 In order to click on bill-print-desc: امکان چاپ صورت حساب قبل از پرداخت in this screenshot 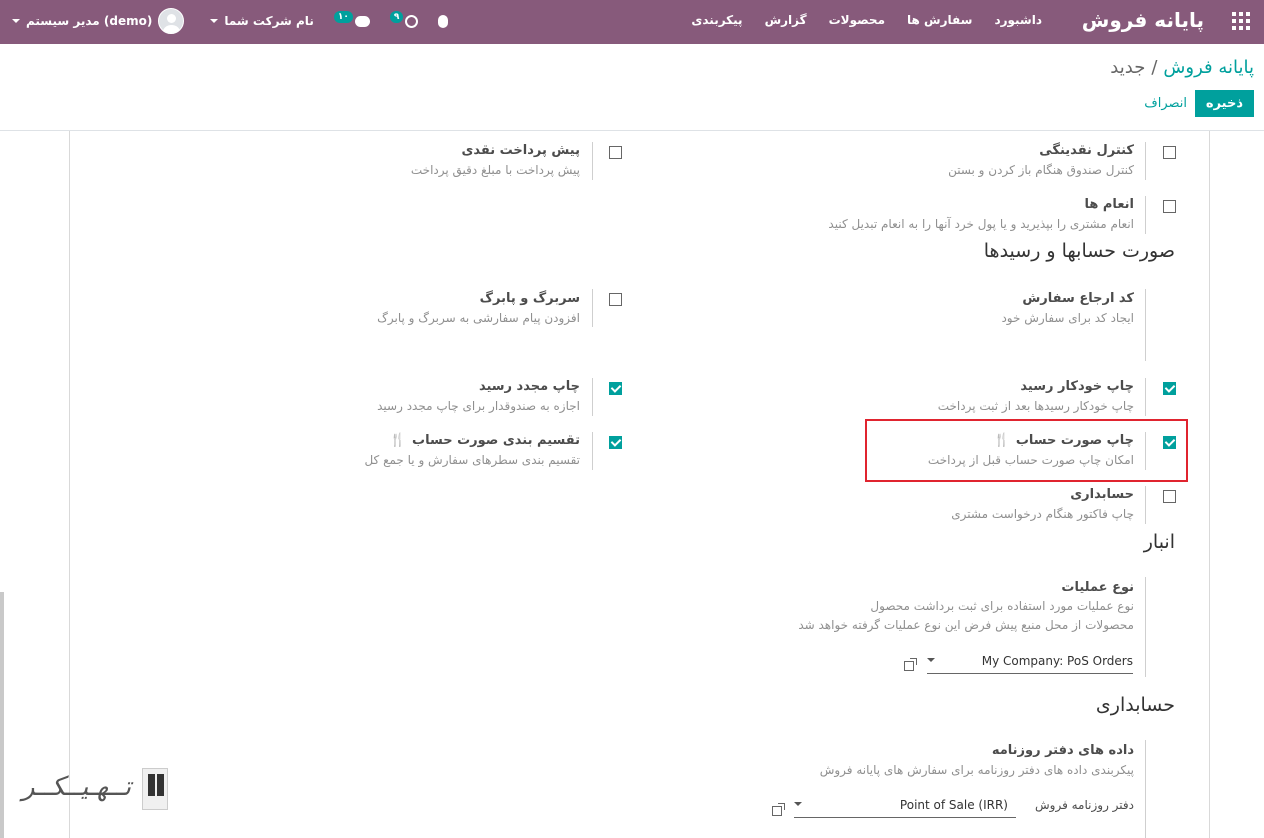, I will do `click(1030, 460)`.